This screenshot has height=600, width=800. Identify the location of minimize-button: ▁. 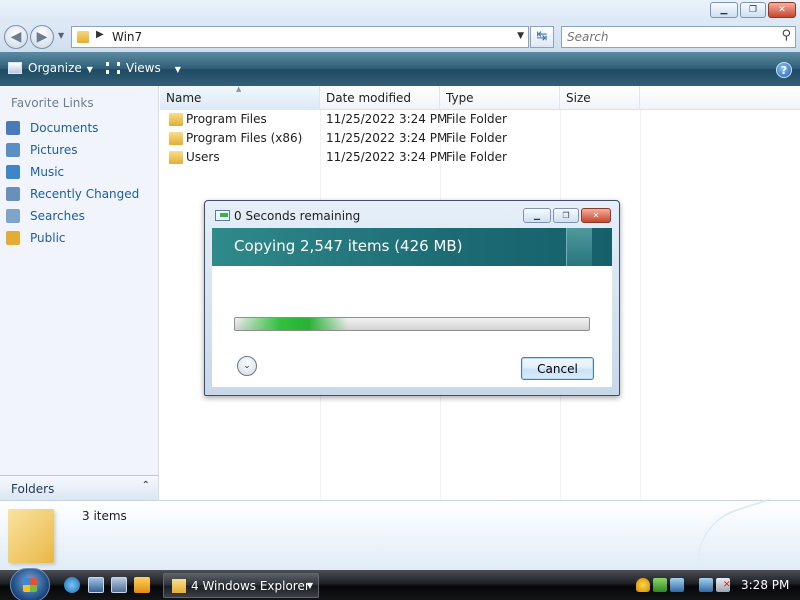
(724, 10).